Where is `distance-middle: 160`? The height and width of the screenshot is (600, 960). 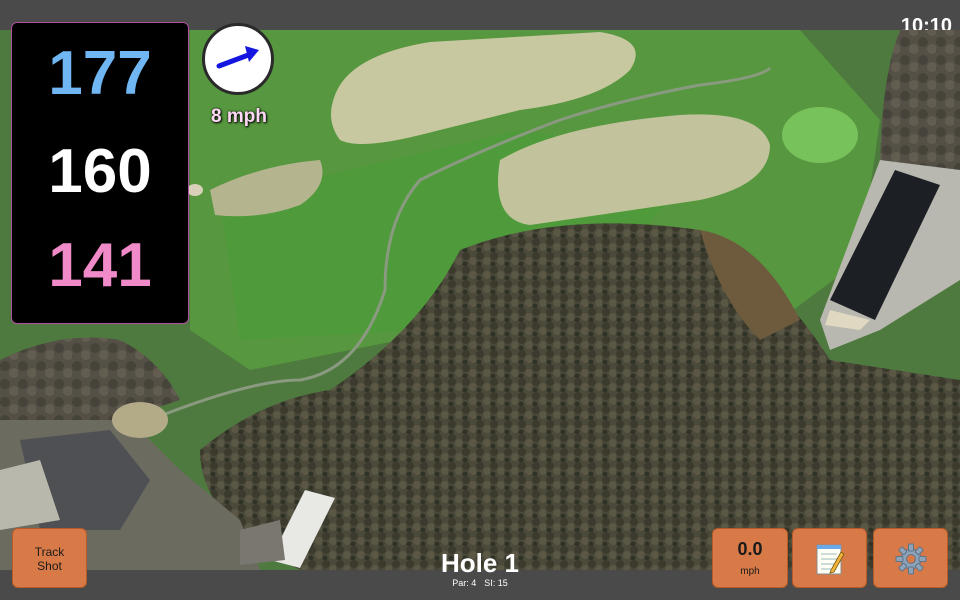
distance-middle: 160 is located at coordinates (100, 171).